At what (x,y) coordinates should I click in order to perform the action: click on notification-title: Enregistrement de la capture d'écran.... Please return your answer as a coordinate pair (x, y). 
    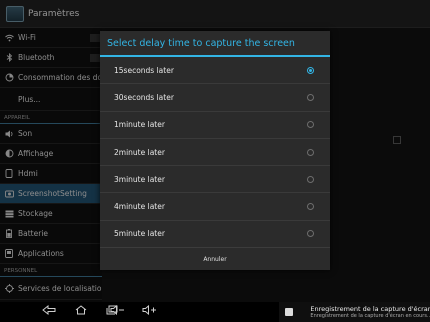
    Looking at the image, I should click on (370, 309).